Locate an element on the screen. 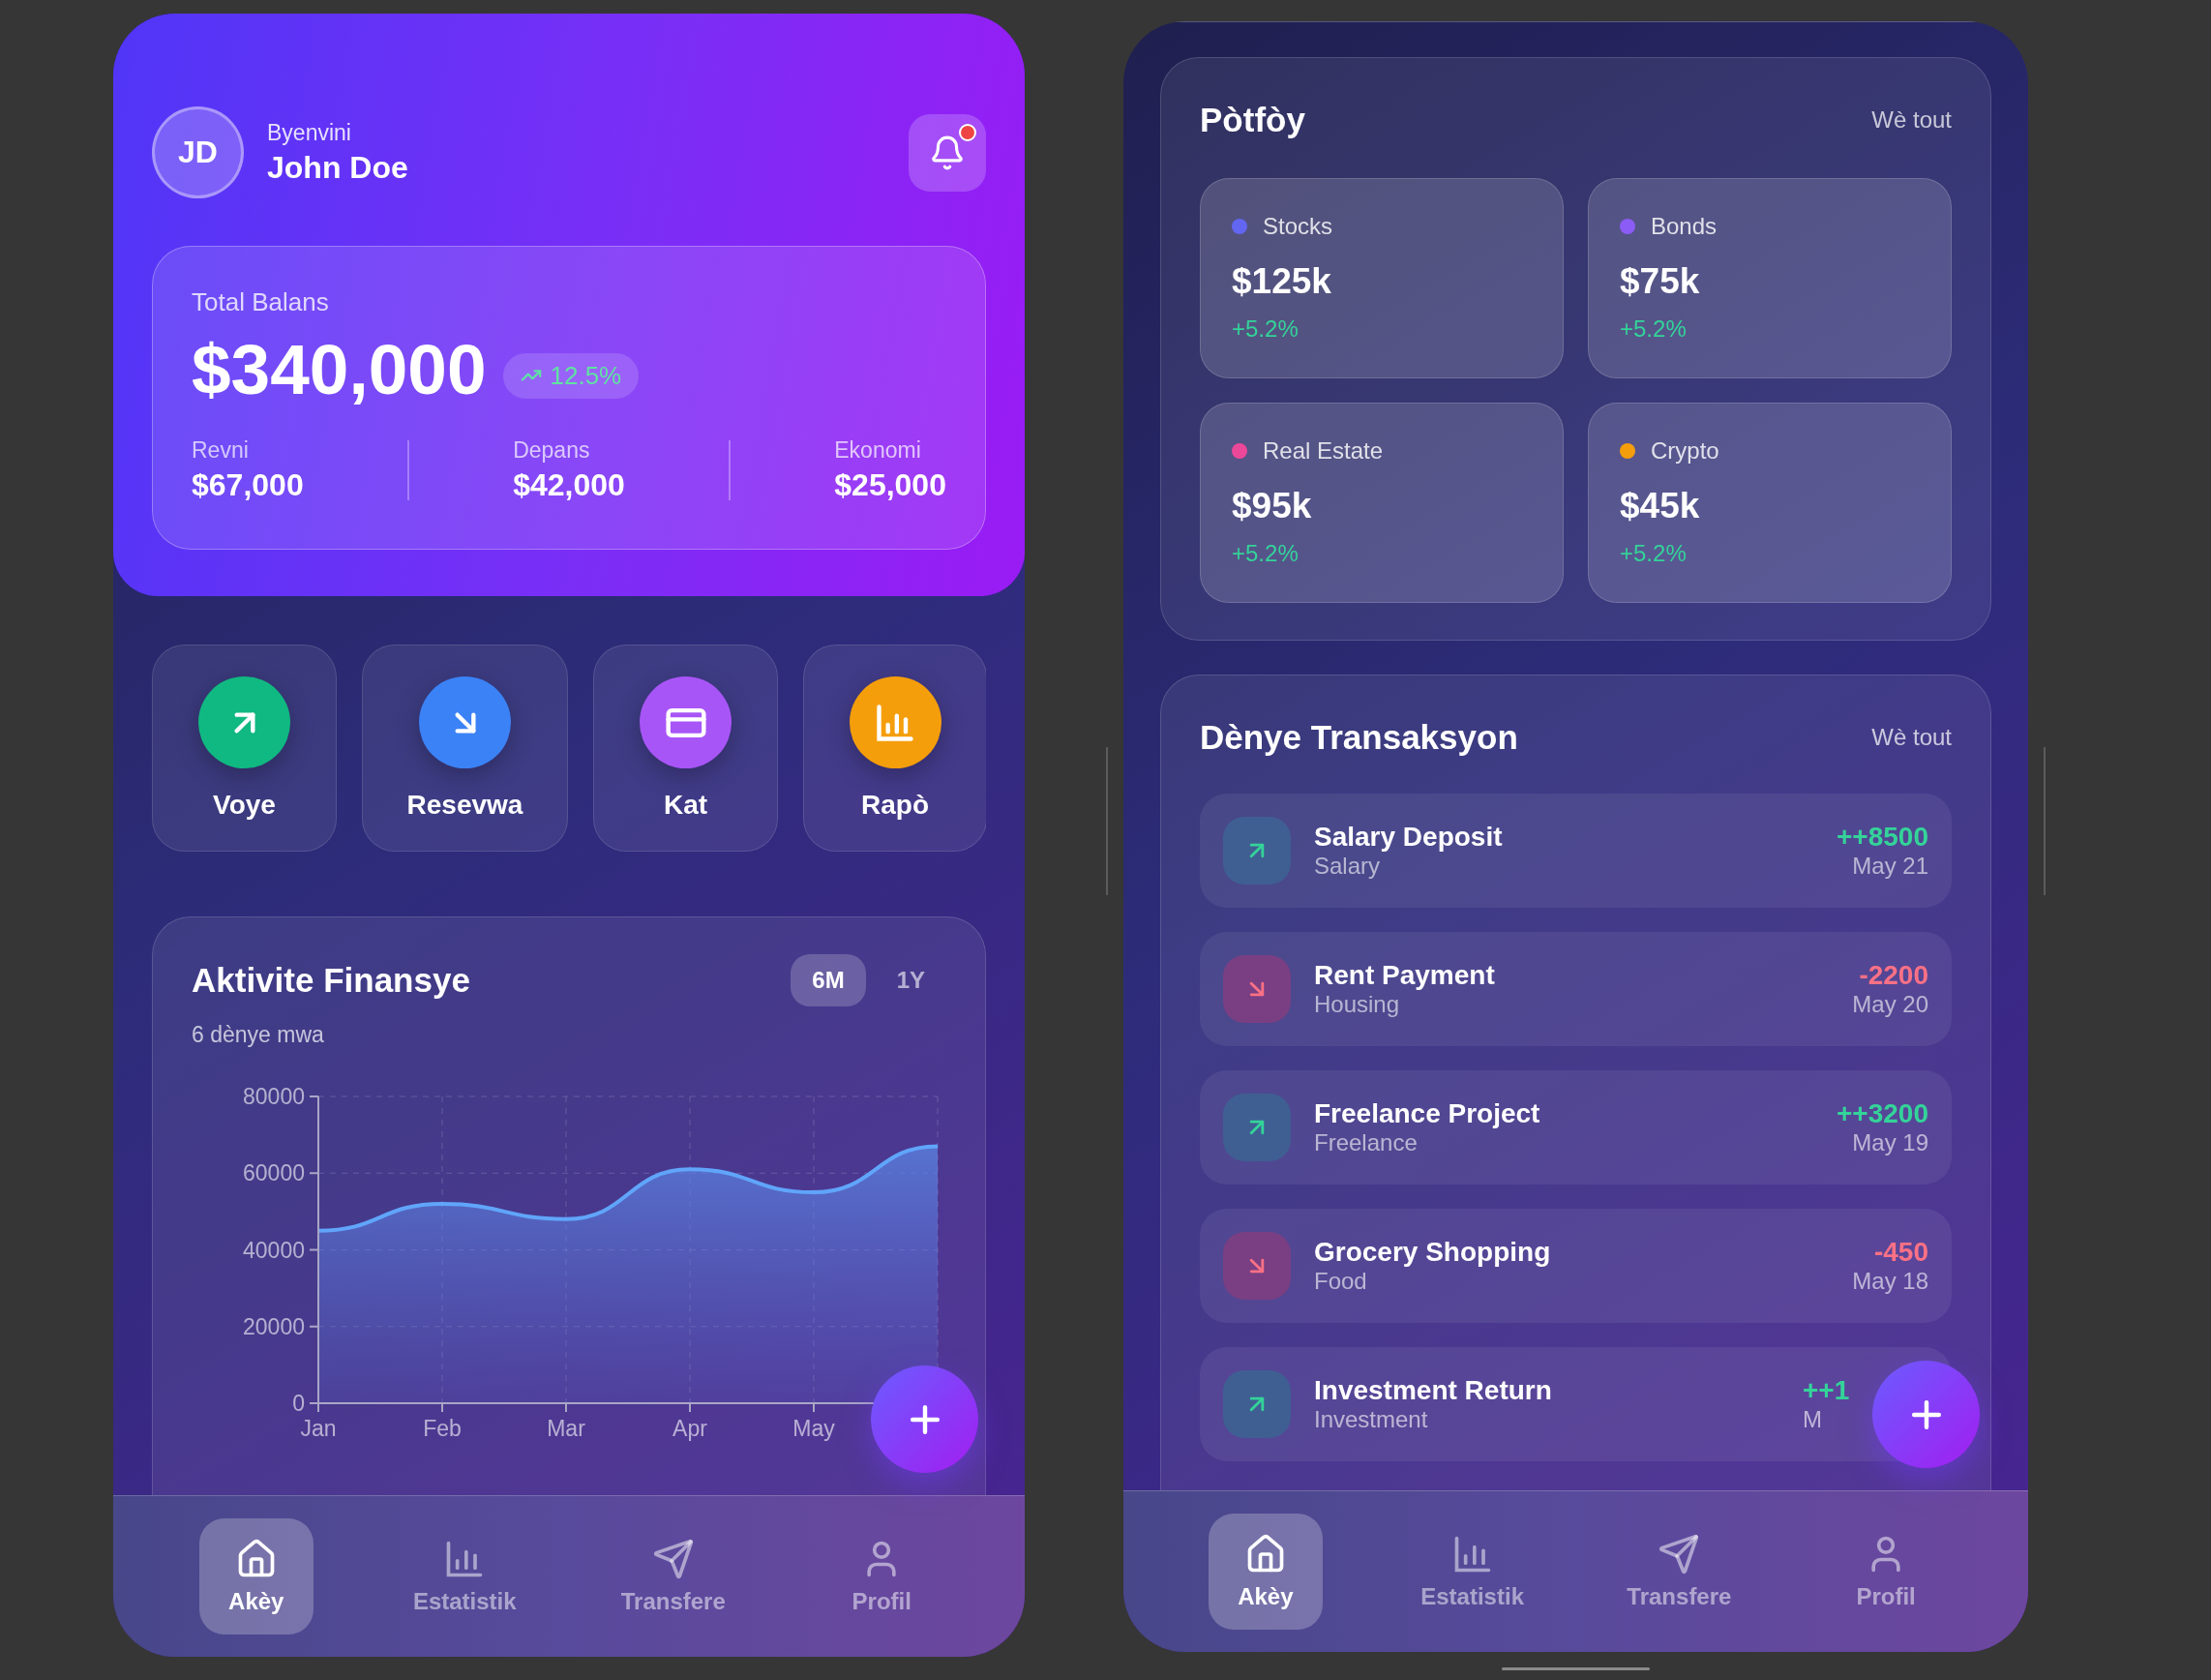  avatar: JD is located at coordinates (198, 152).